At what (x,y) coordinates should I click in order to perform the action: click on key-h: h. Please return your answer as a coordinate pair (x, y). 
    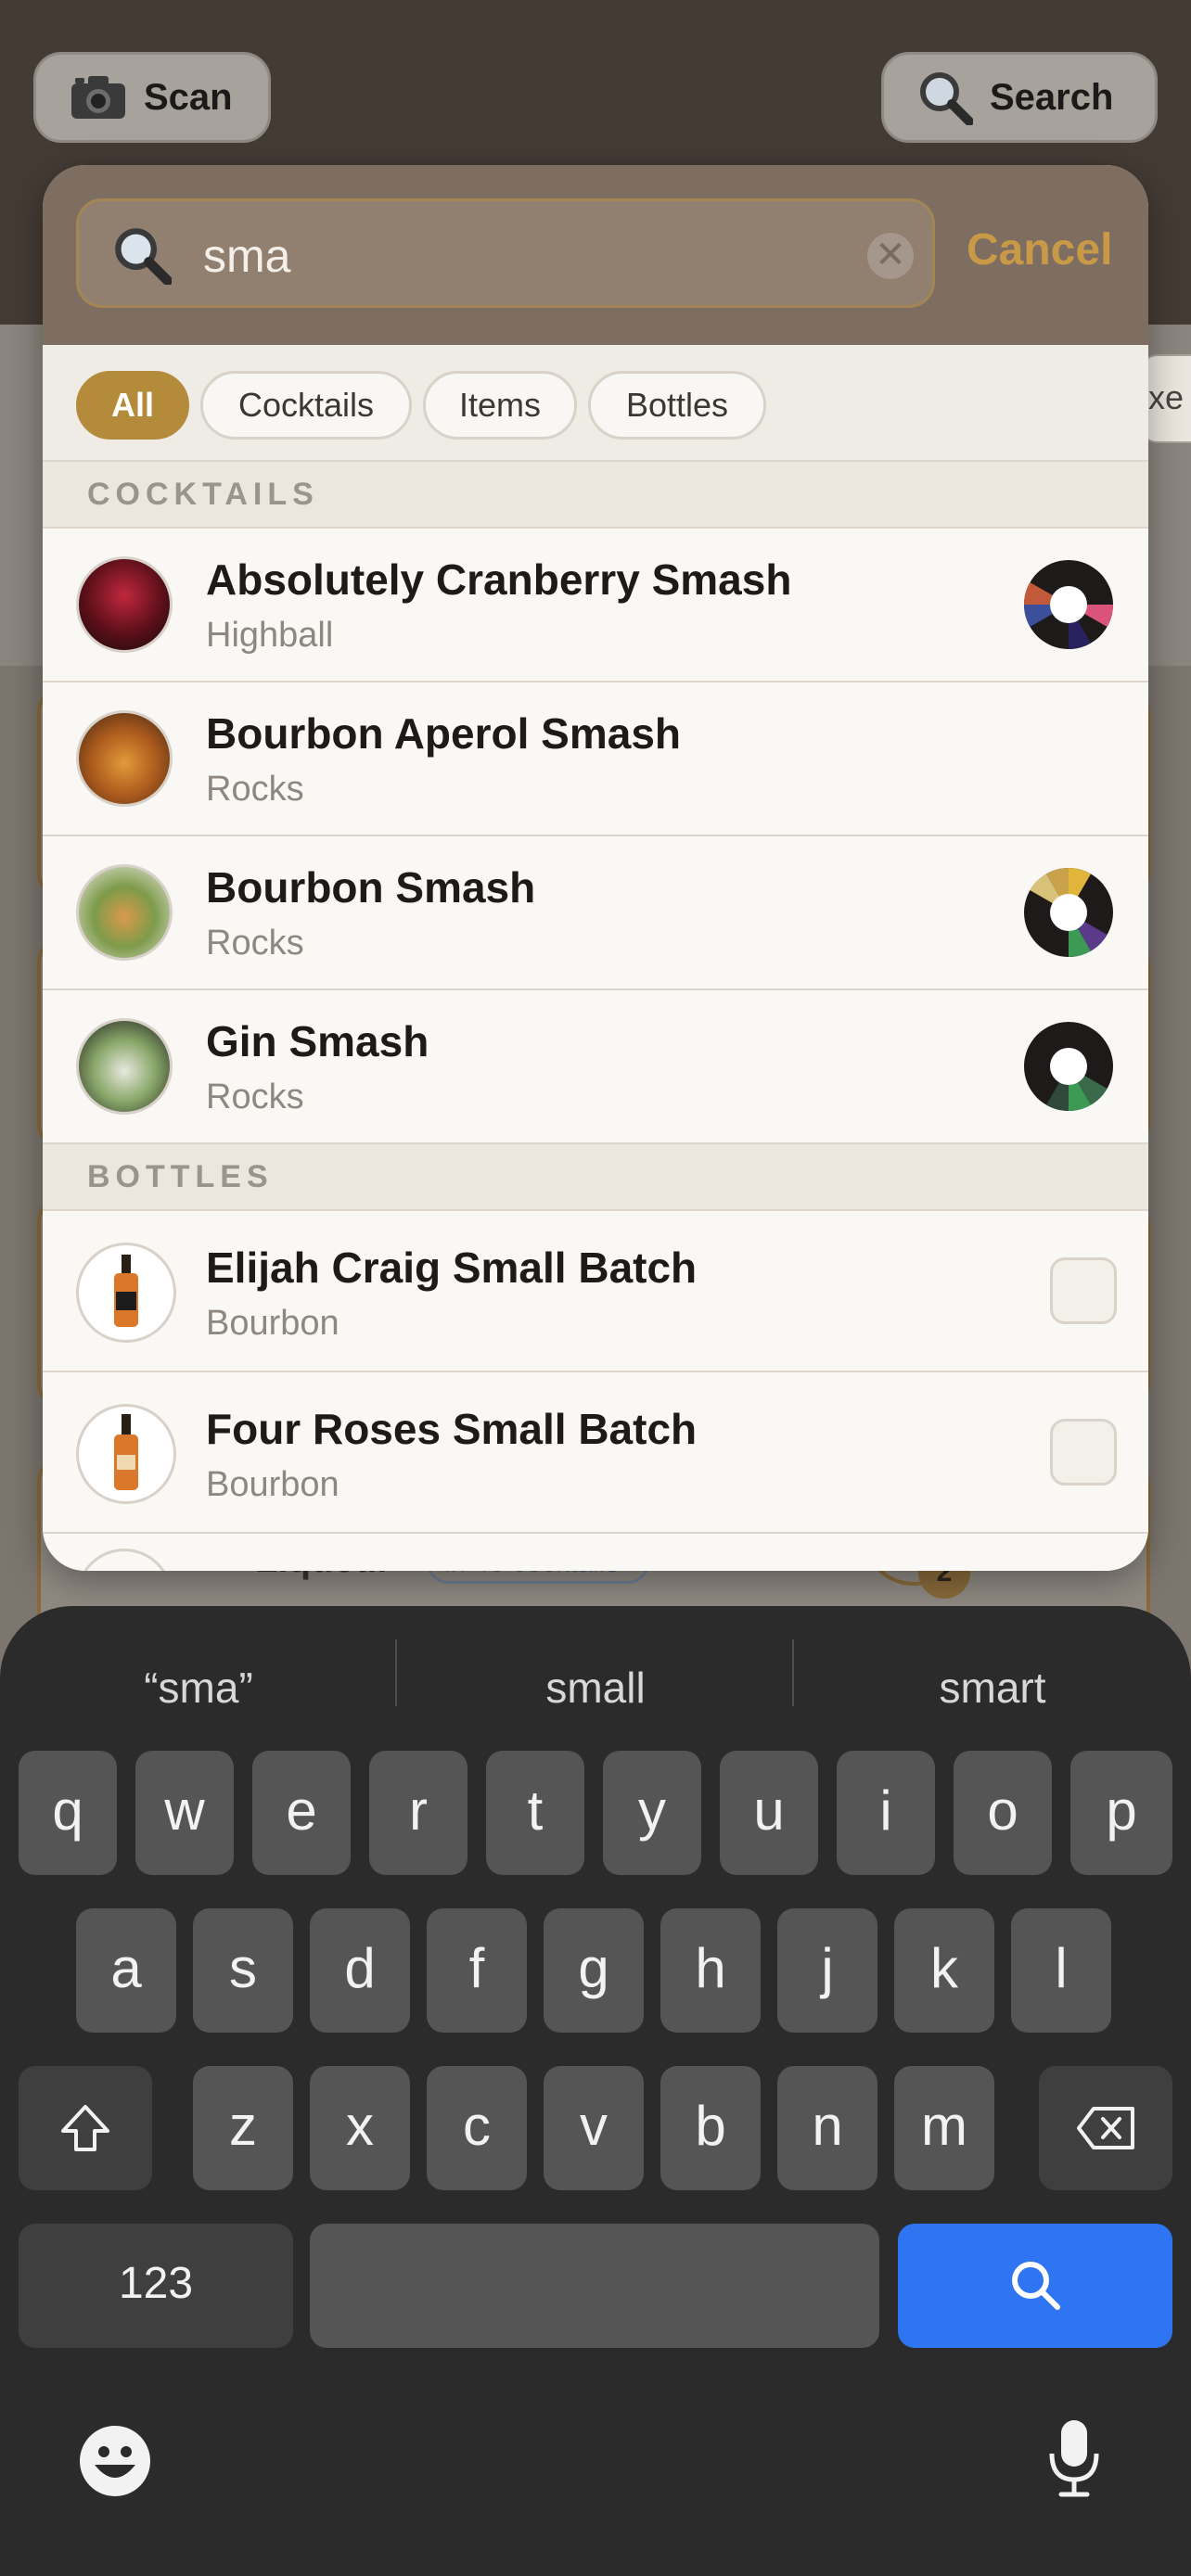
    Looking at the image, I should click on (710, 1970).